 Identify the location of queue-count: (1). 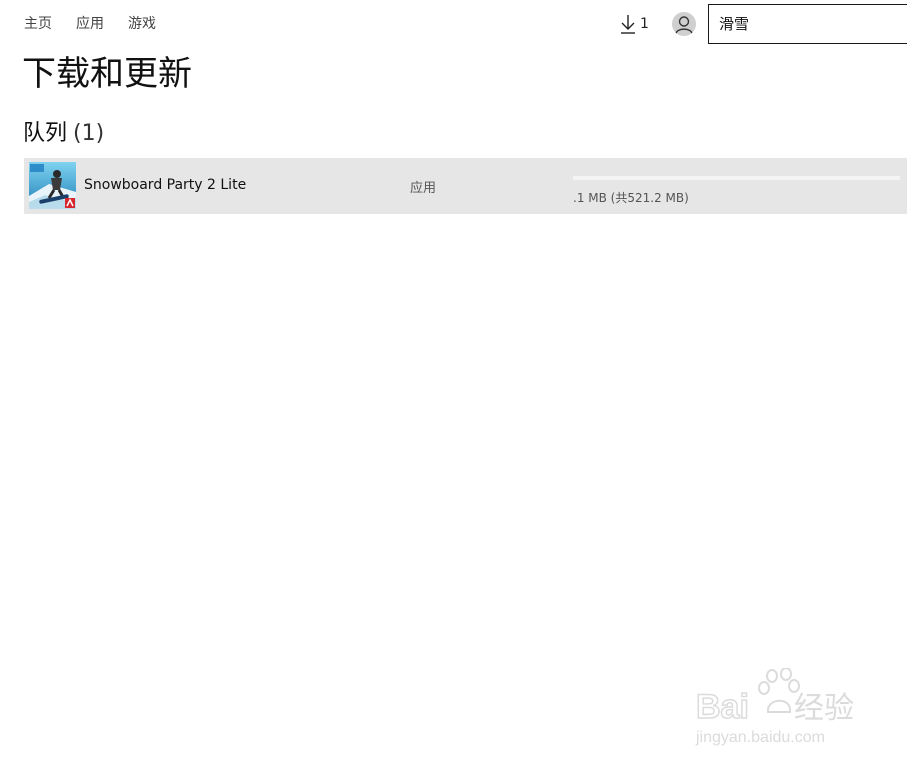
(89, 133).